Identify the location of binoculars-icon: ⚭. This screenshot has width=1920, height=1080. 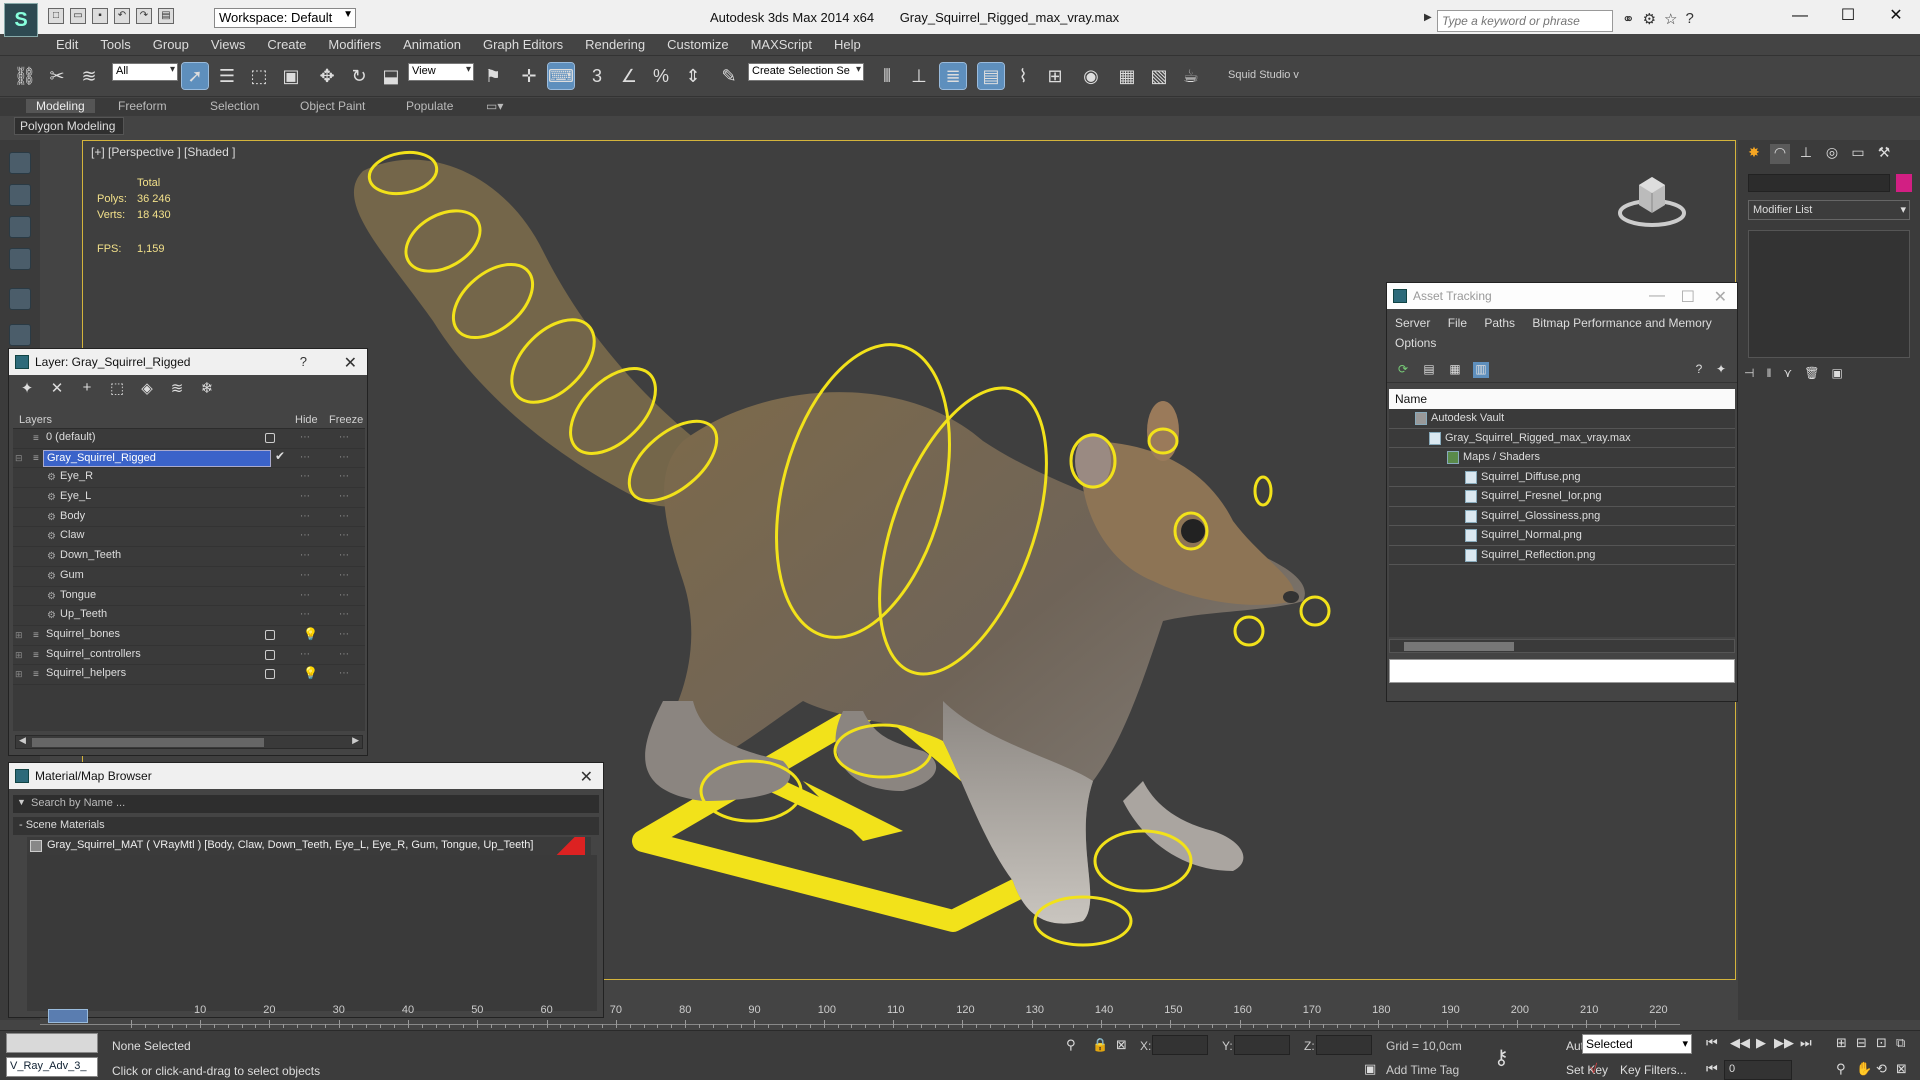
(1628, 19).